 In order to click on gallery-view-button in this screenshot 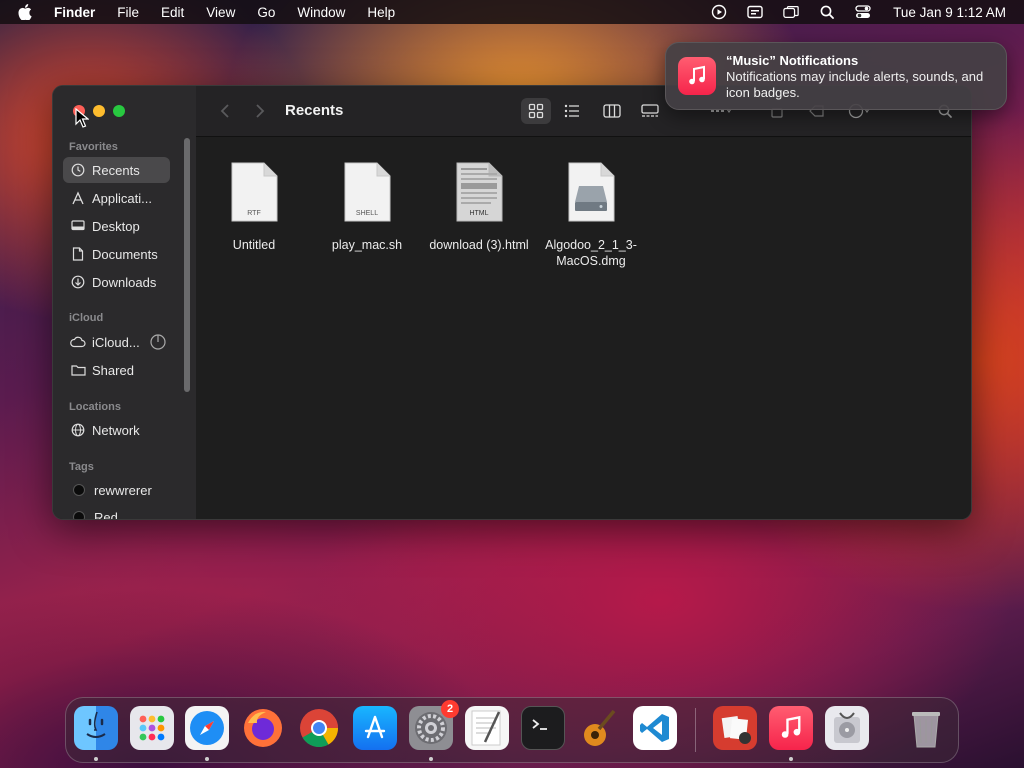, I will do `click(650, 111)`.